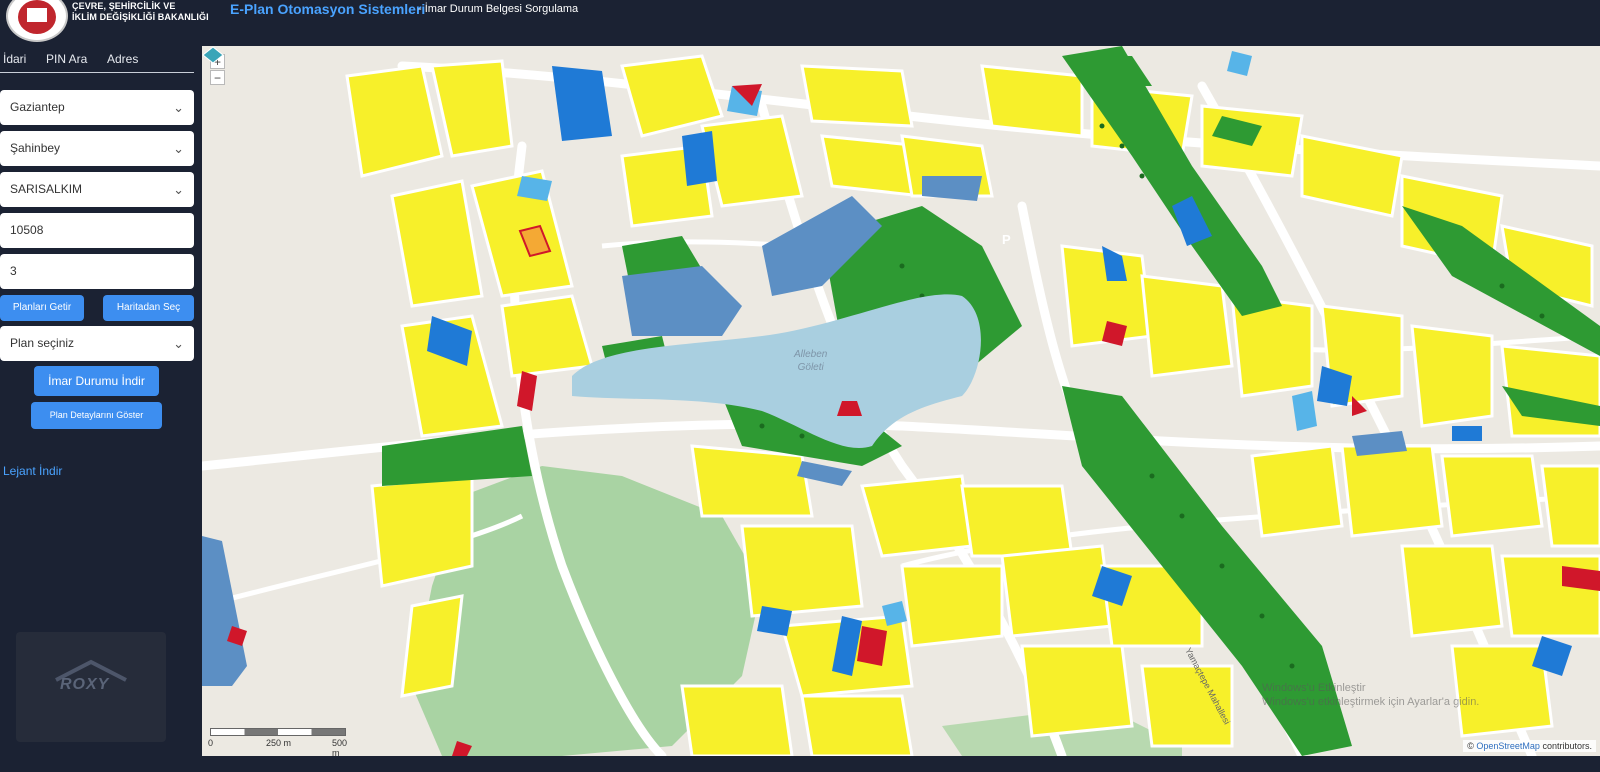 The width and height of the screenshot is (1600, 772). Describe the element at coordinates (1567, 746) in the screenshot. I see `attribution-suffix: contributors.` at that location.